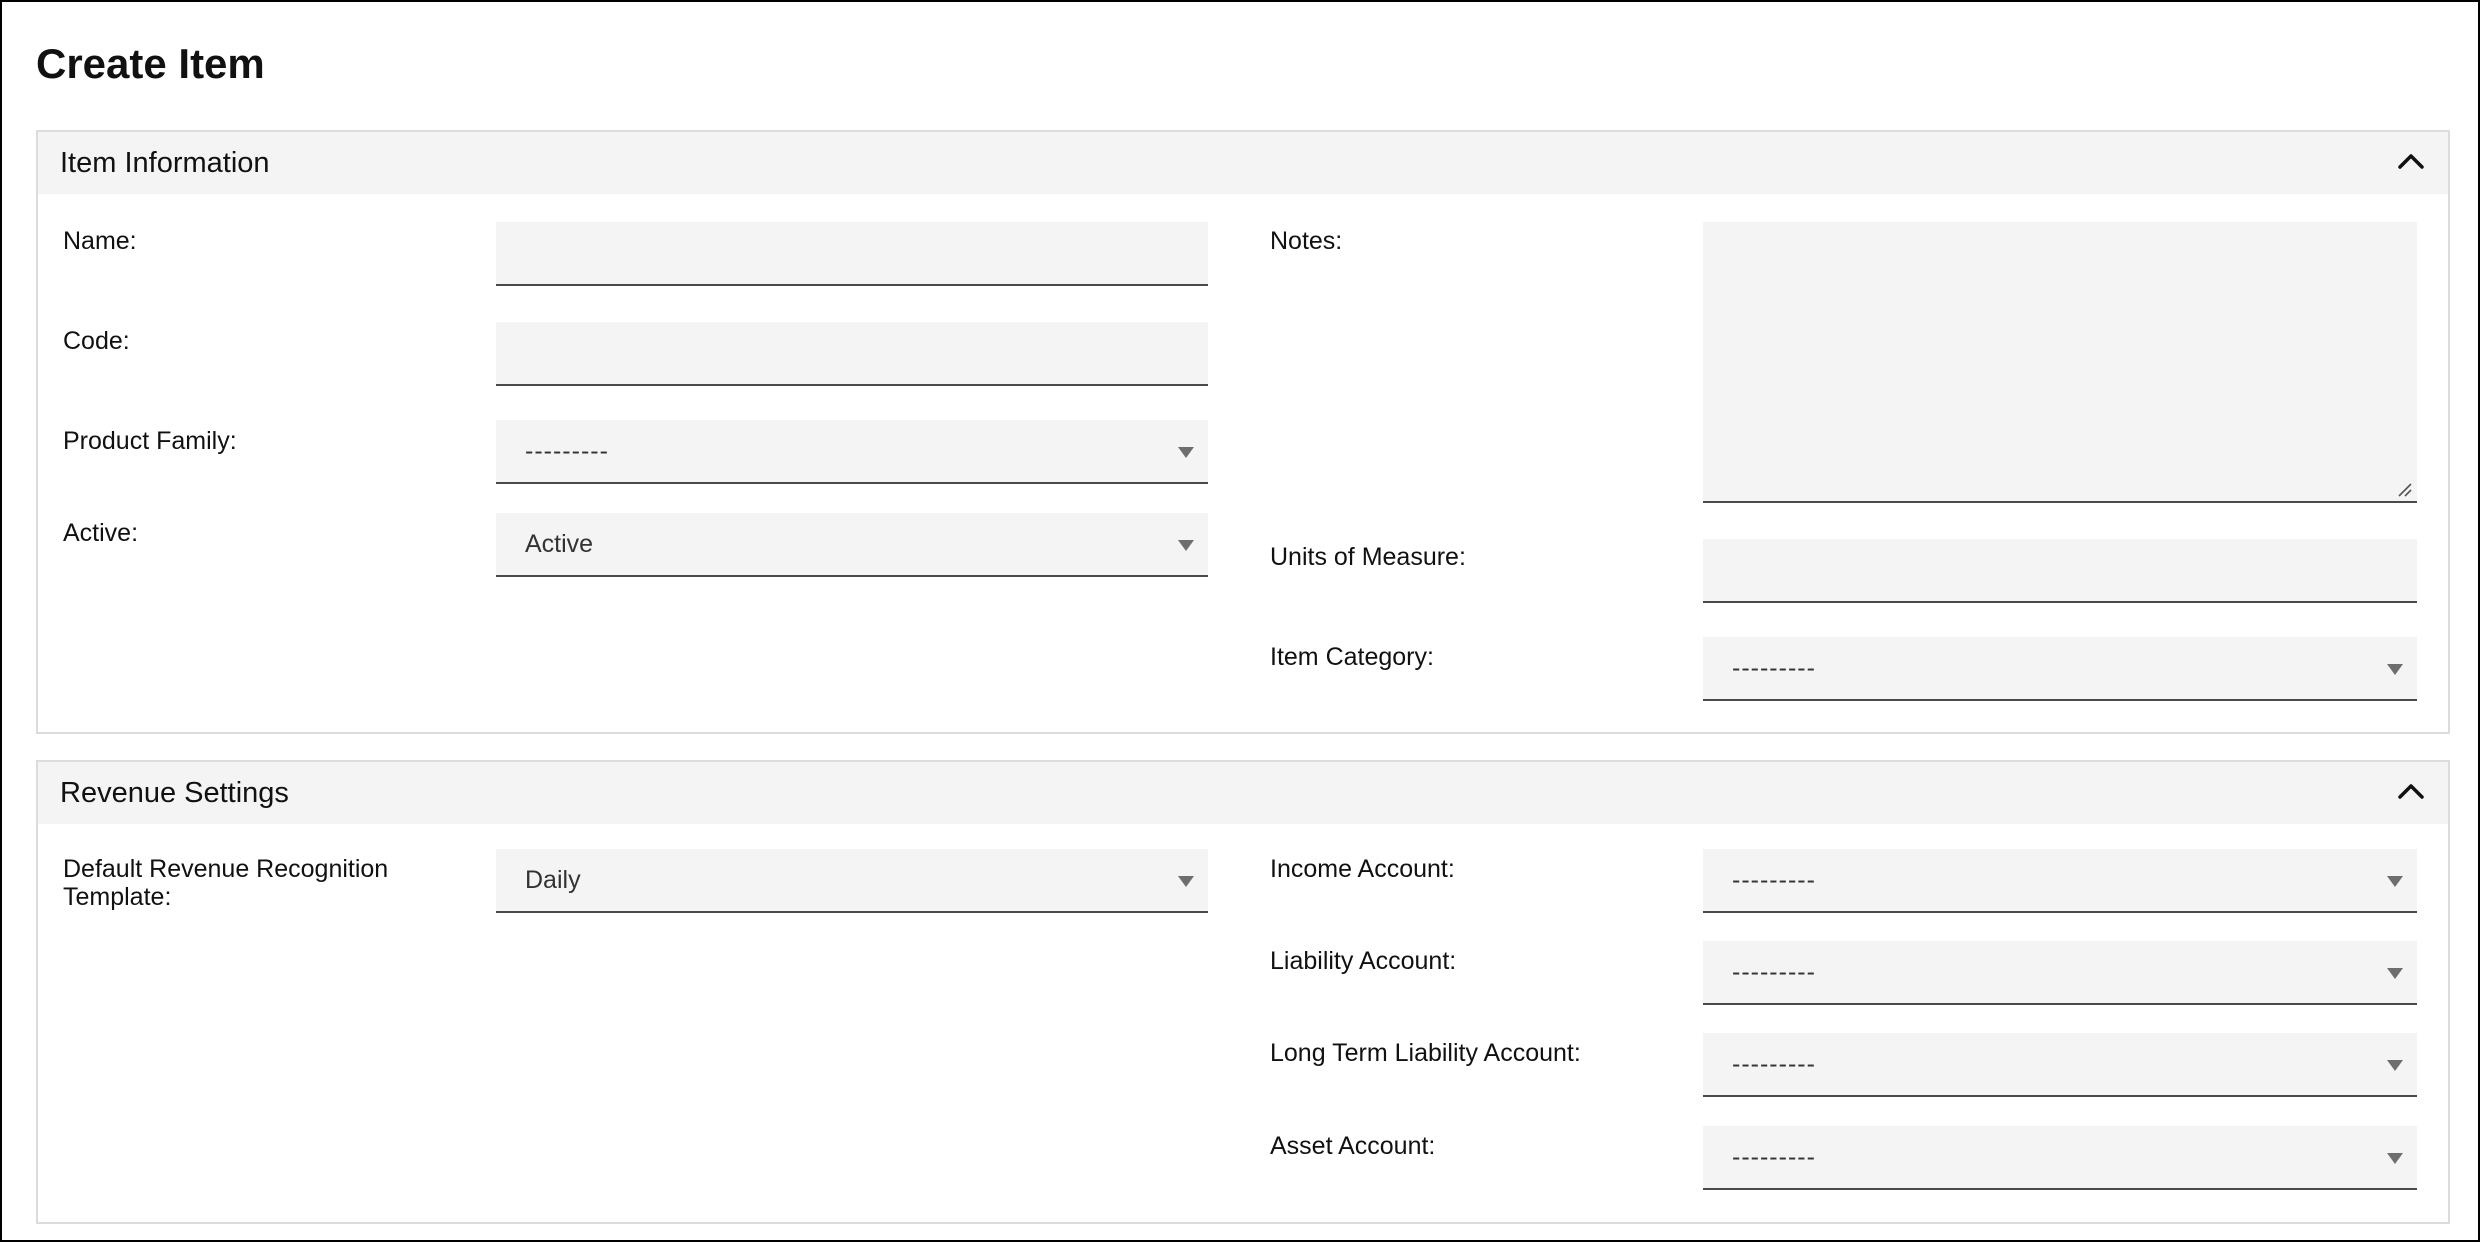 Image resolution: width=2480 pixels, height=1242 pixels. I want to click on default-template-label-line1: Default Revenue Recognition, so click(226, 869).